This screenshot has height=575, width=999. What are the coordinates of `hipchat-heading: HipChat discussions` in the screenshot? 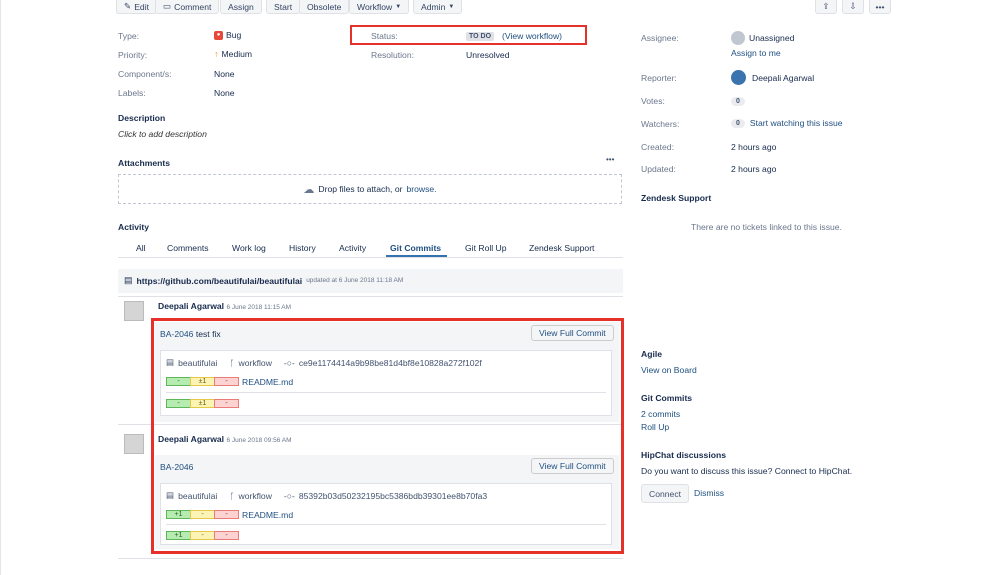 It's located at (683, 455).